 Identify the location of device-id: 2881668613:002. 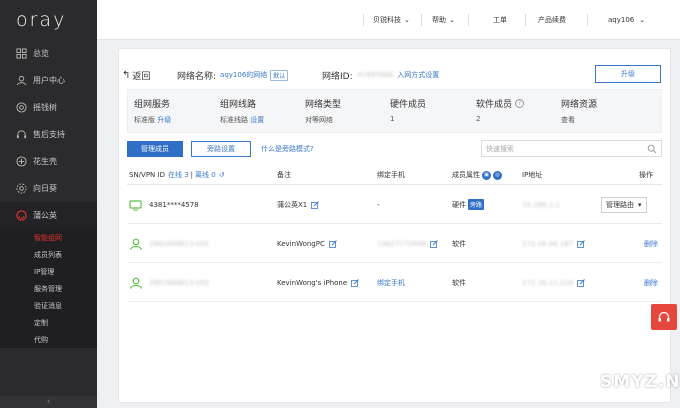
(179, 282).